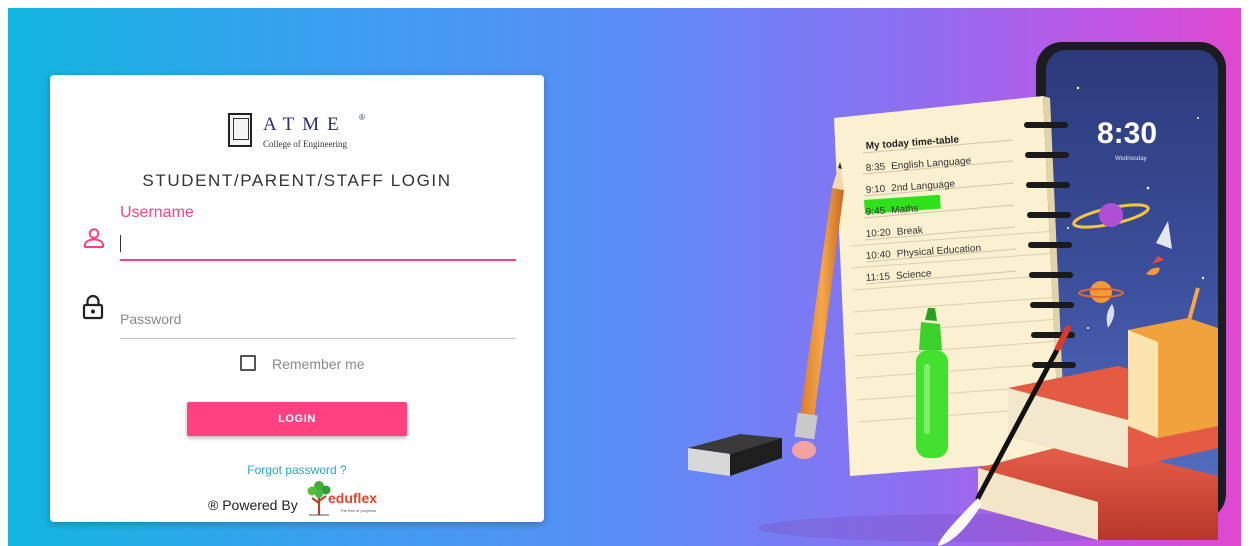  I want to click on timetable-subject: Break, so click(910, 231).